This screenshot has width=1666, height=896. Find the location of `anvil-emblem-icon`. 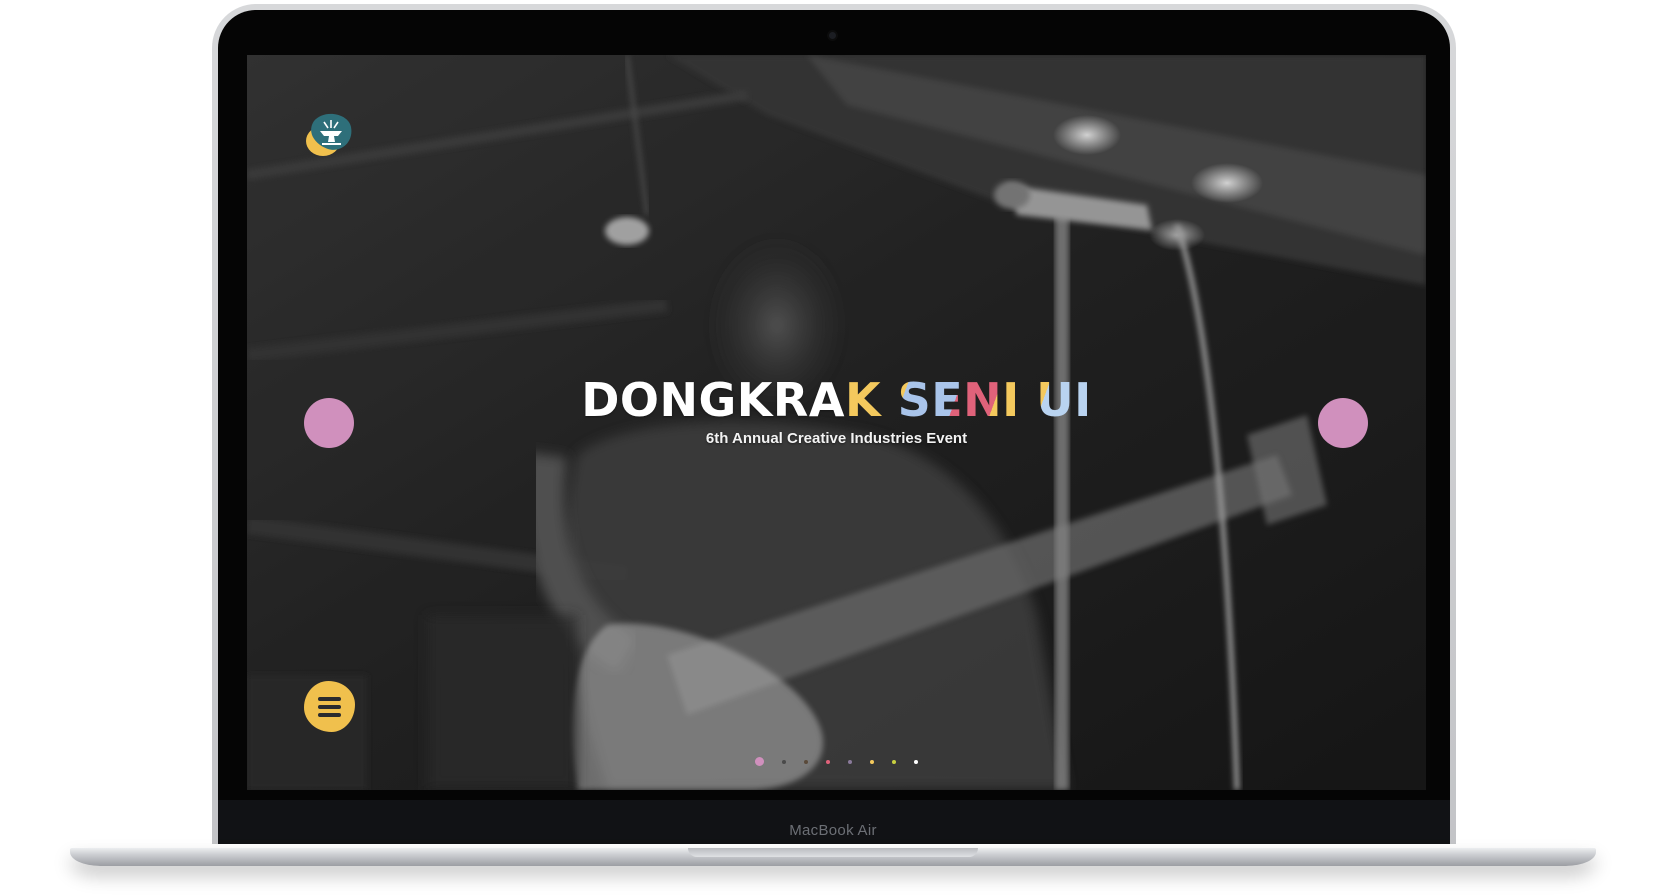

anvil-emblem-icon is located at coordinates (331, 135).